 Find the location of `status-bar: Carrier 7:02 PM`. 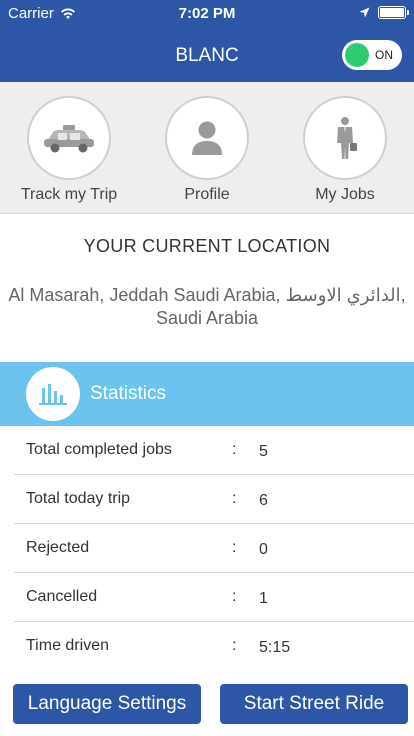

status-bar: Carrier 7:02 PM is located at coordinates (207, 14).